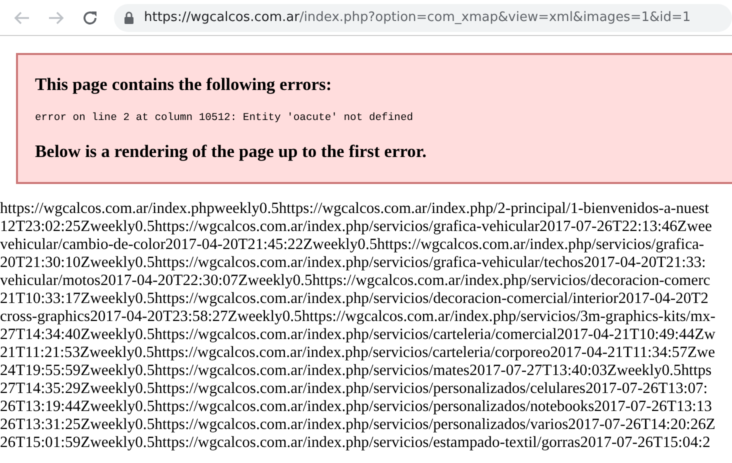 This screenshot has width=732, height=463. What do you see at coordinates (352, 245) in the screenshot?
I see `xml-text-line: vehicular/cambio-de-color2017-04-20T21:45:22Zweekly0.5https://wgcalcos.com.ar/index.php/servicios/grafica-` at bounding box center [352, 245].